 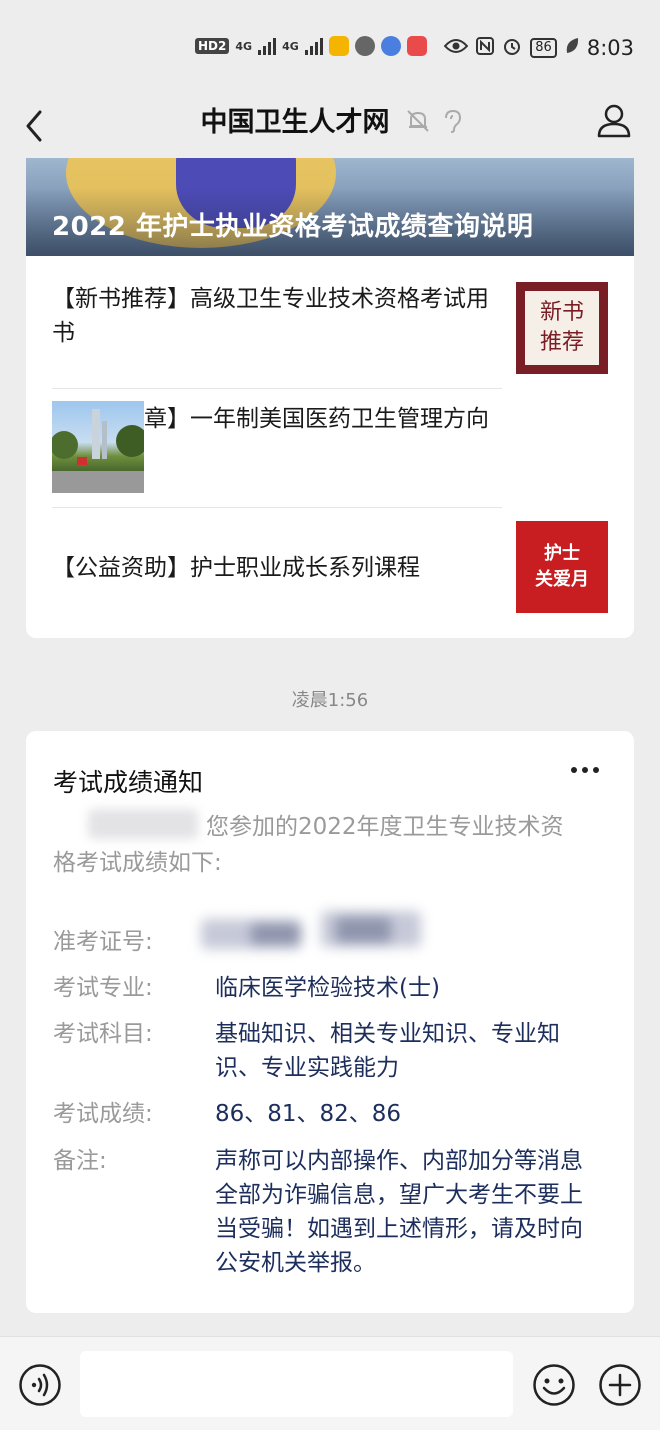 I want to click on nfc-icon, so click(x=485, y=48).